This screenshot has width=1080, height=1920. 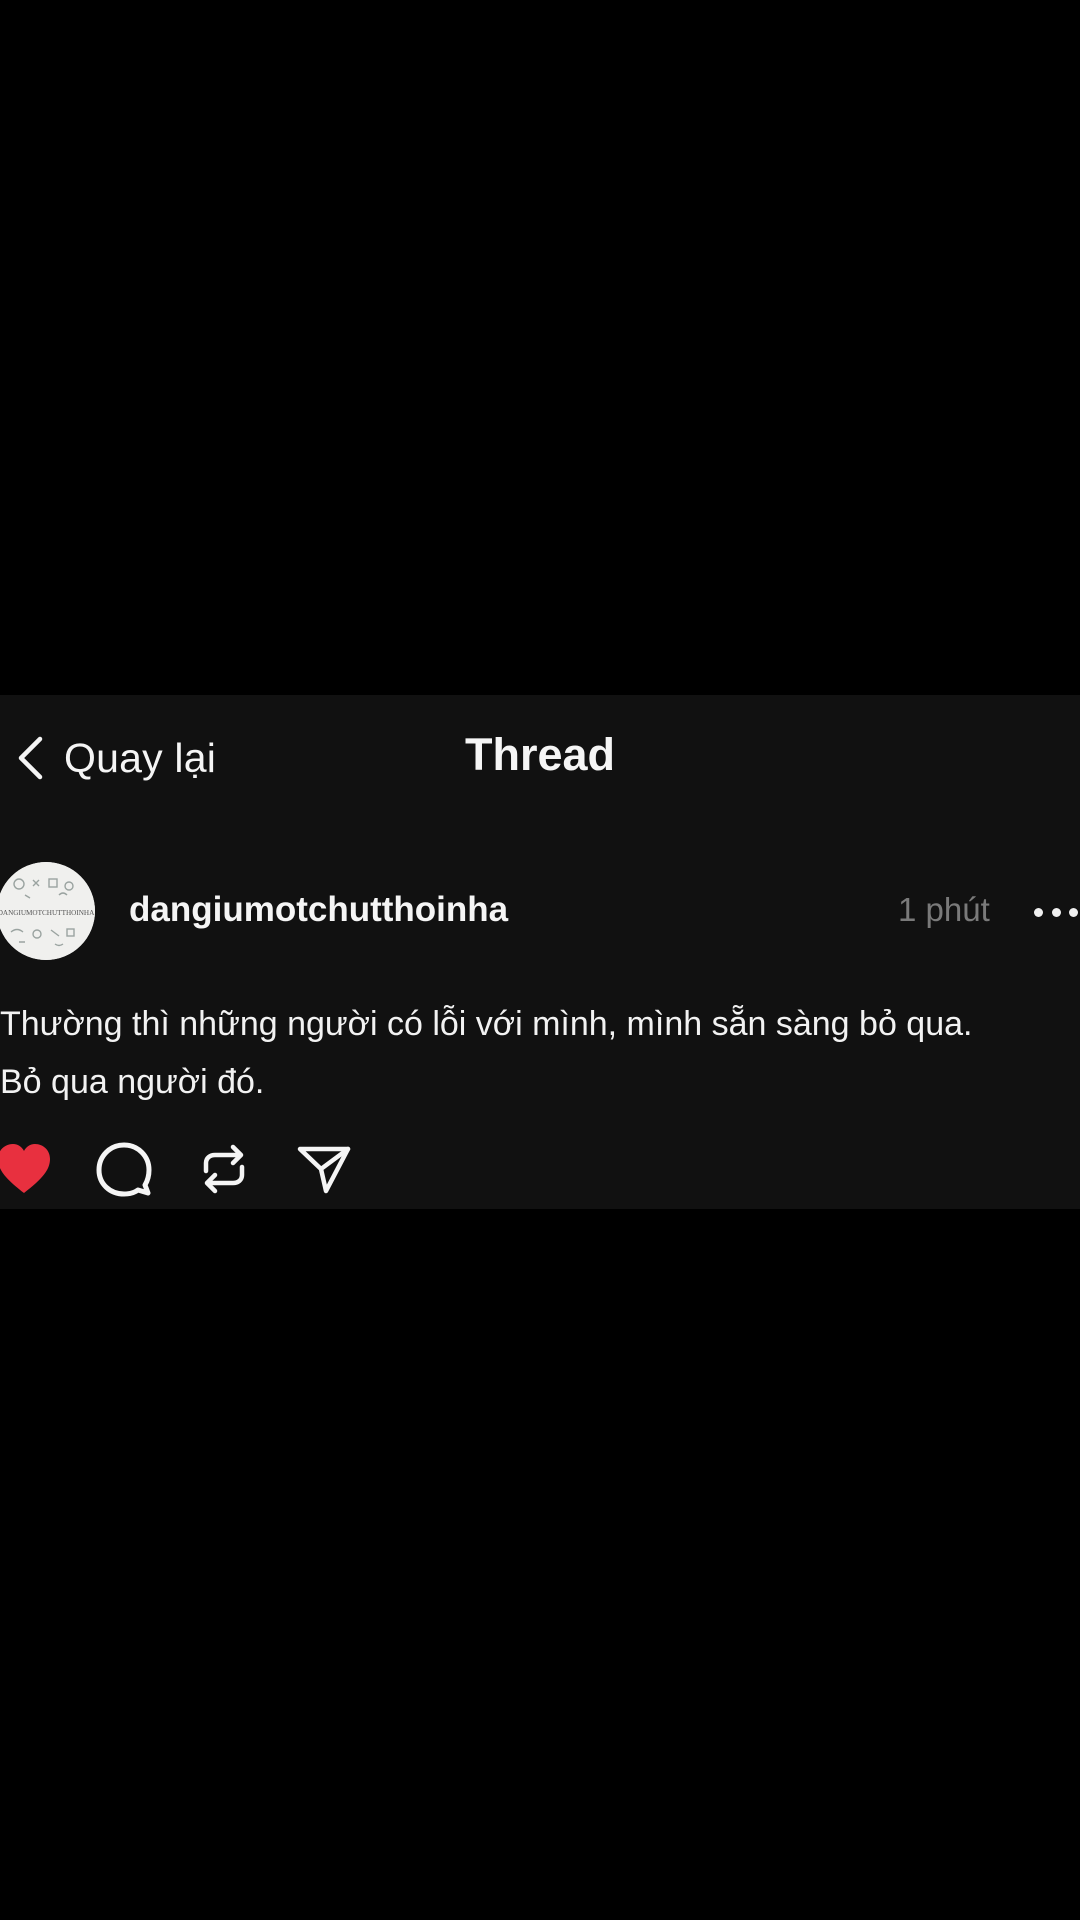 What do you see at coordinates (132, 1082) in the screenshot?
I see `post-text-line: Bỏ qua người đó.` at bounding box center [132, 1082].